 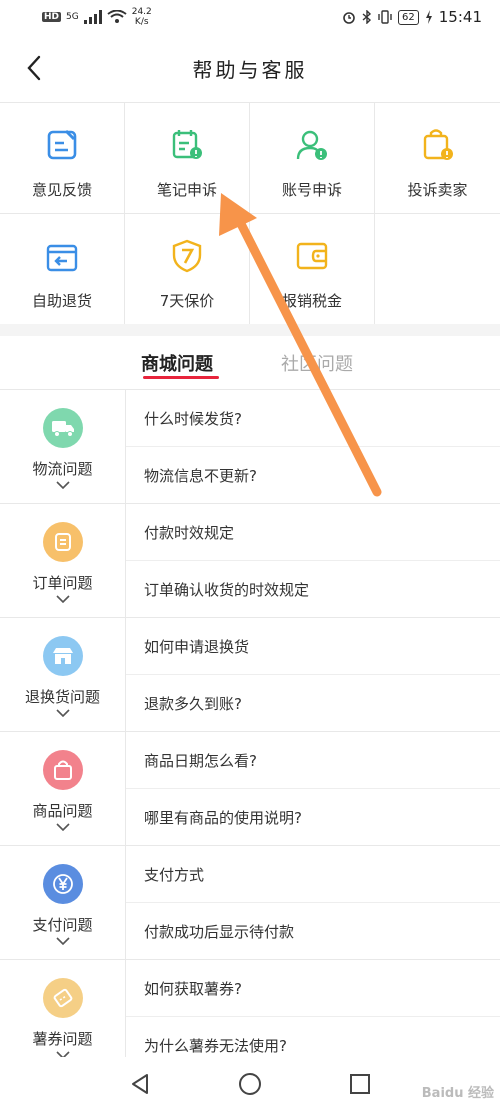 I want to click on category-product: 商品问题, so click(x=63, y=789).